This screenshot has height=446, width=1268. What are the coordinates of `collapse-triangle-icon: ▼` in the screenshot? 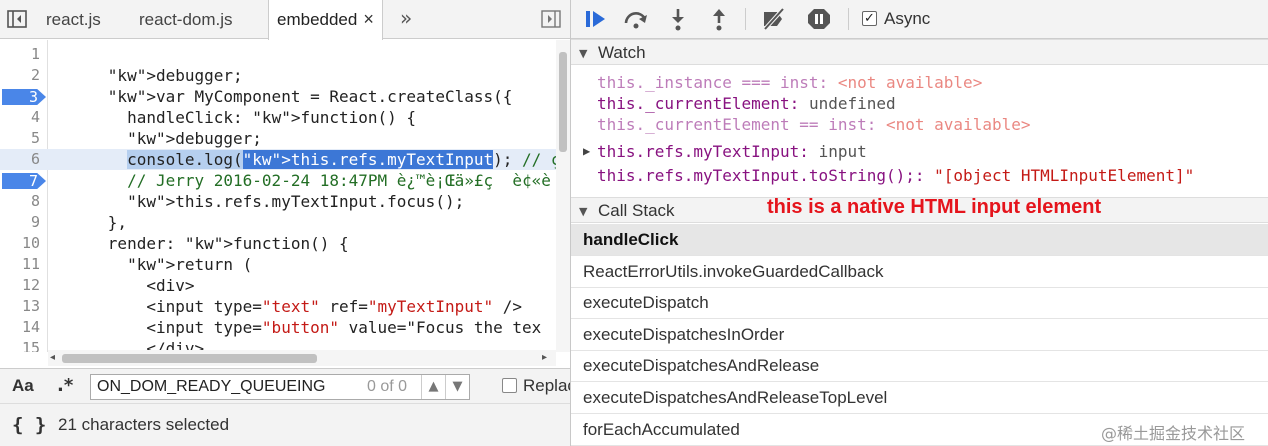 It's located at (583, 211).